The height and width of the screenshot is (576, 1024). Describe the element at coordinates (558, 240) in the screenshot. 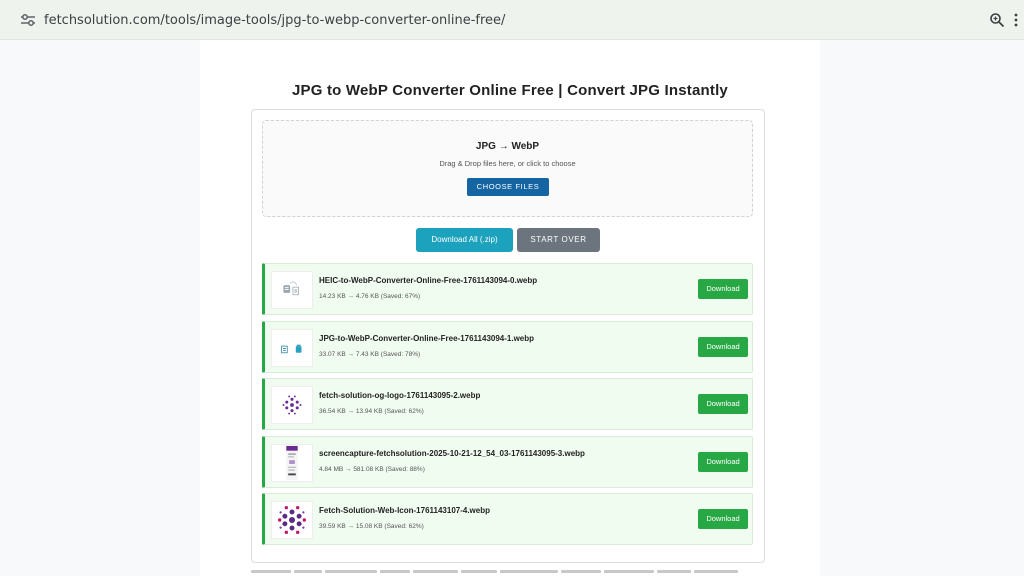

I see `start-over-button: START OVER` at that location.